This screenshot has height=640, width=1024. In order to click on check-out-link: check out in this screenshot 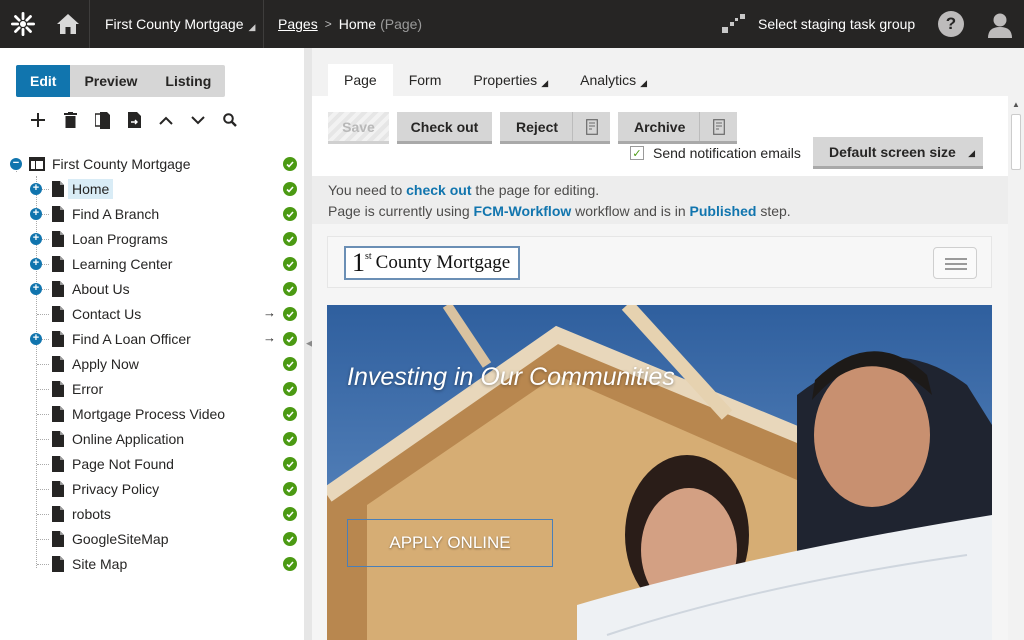, I will do `click(438, 190)`.